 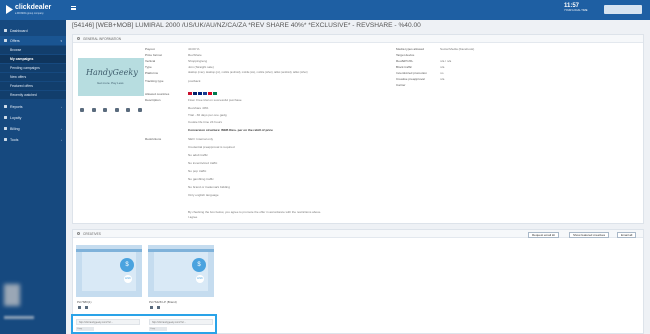 I want to click on field-label: Block traffic, so click(x=404, y=67).